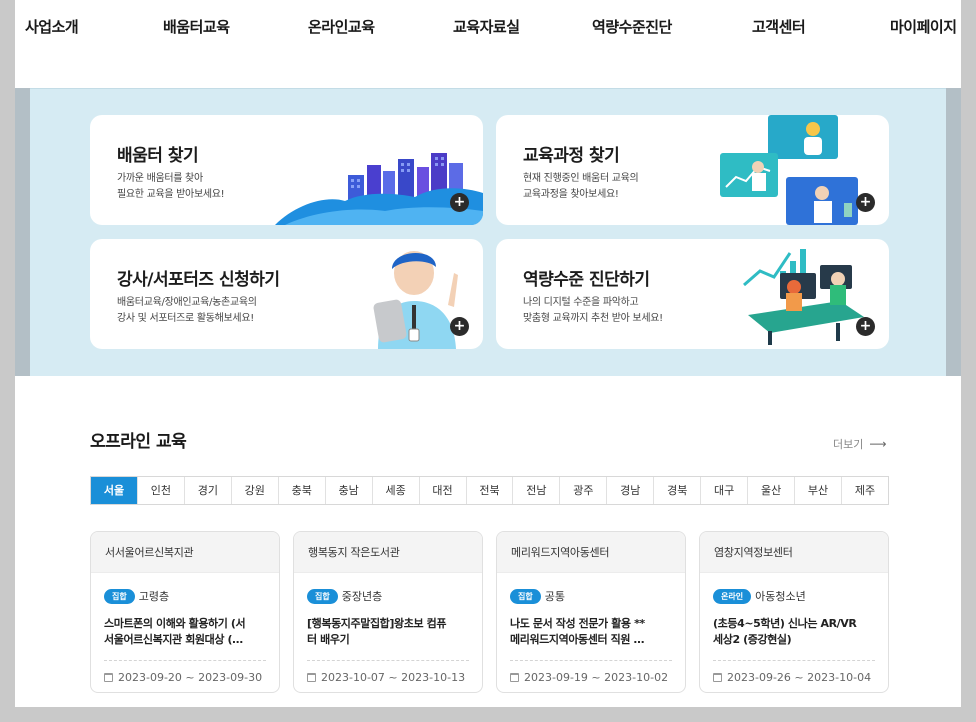  I want to click on course-meta: 집합 고령층, so click(136, 596).